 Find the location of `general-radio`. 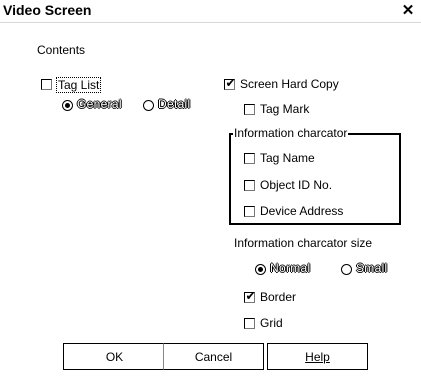

general-radio is located at coordinates (67, 105).